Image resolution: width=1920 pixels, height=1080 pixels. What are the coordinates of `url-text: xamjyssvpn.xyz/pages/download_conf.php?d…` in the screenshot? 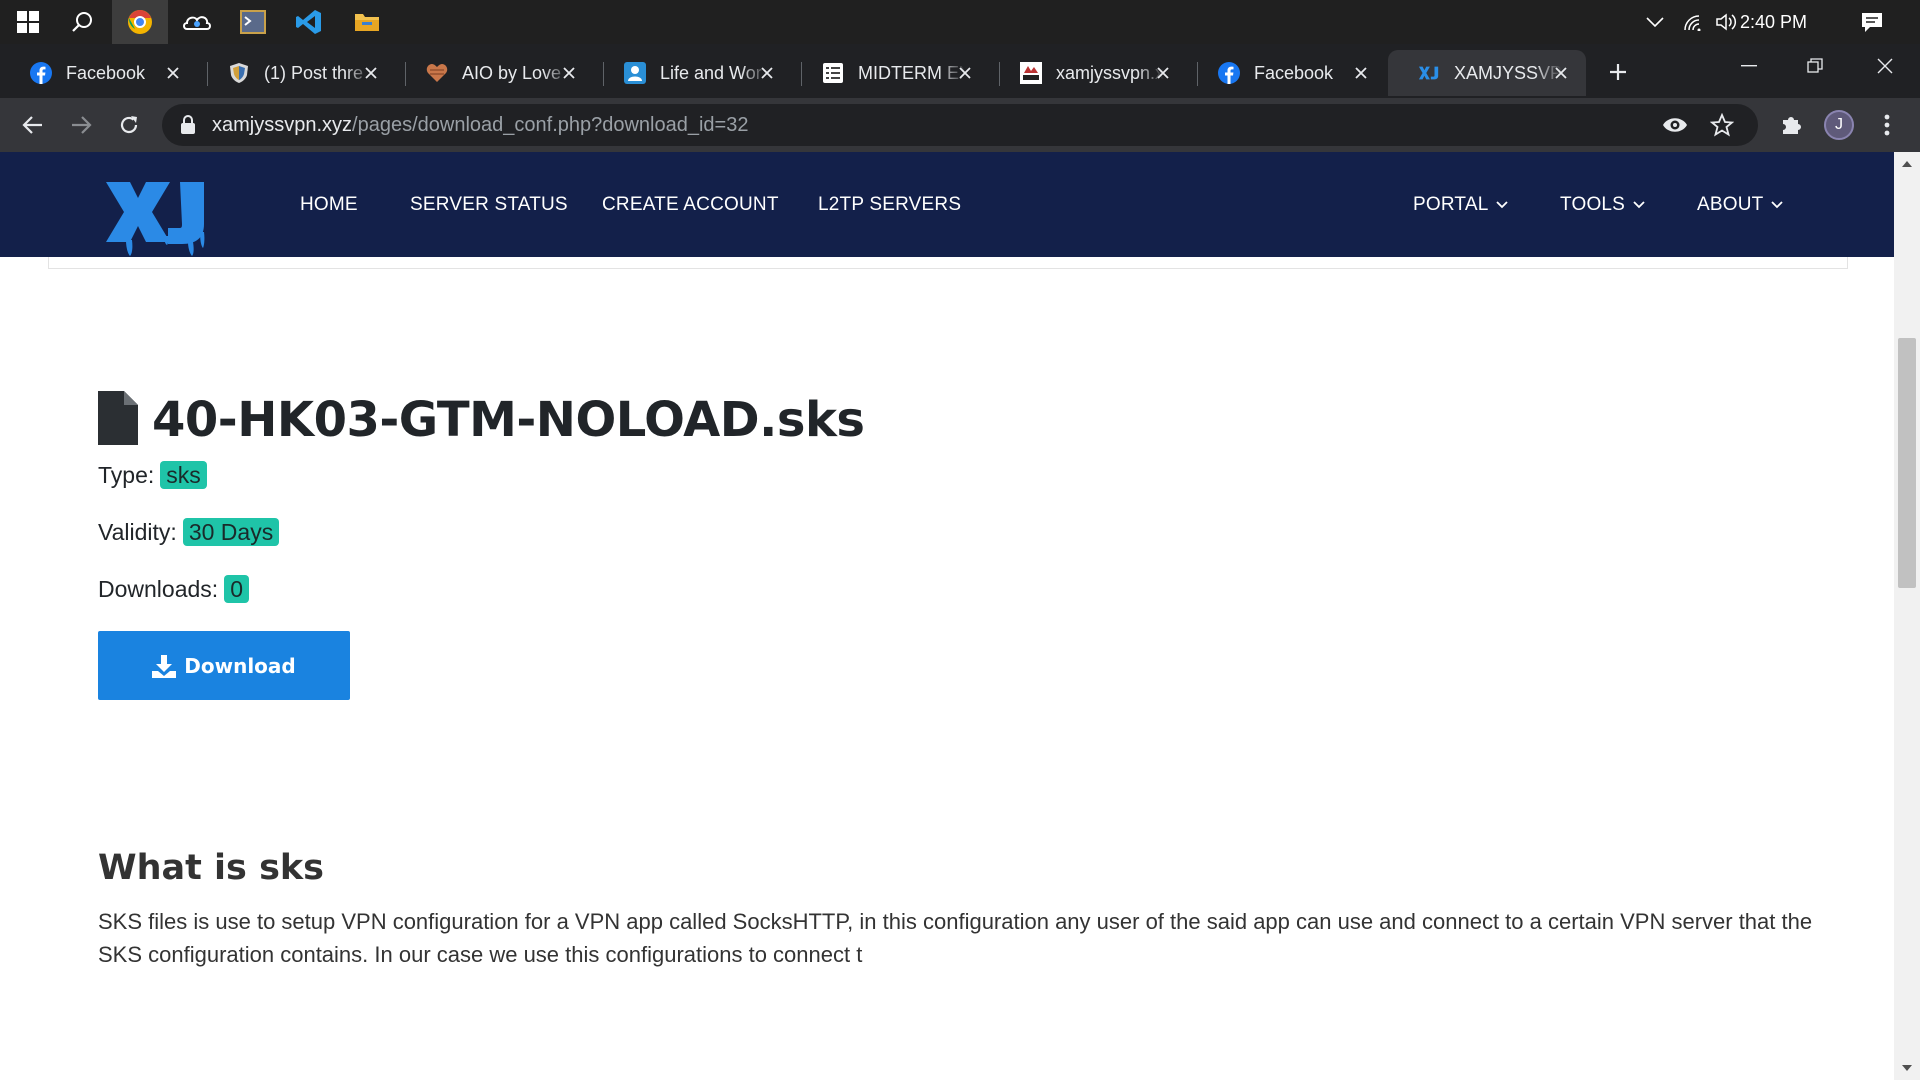 It's located at (480, 125).